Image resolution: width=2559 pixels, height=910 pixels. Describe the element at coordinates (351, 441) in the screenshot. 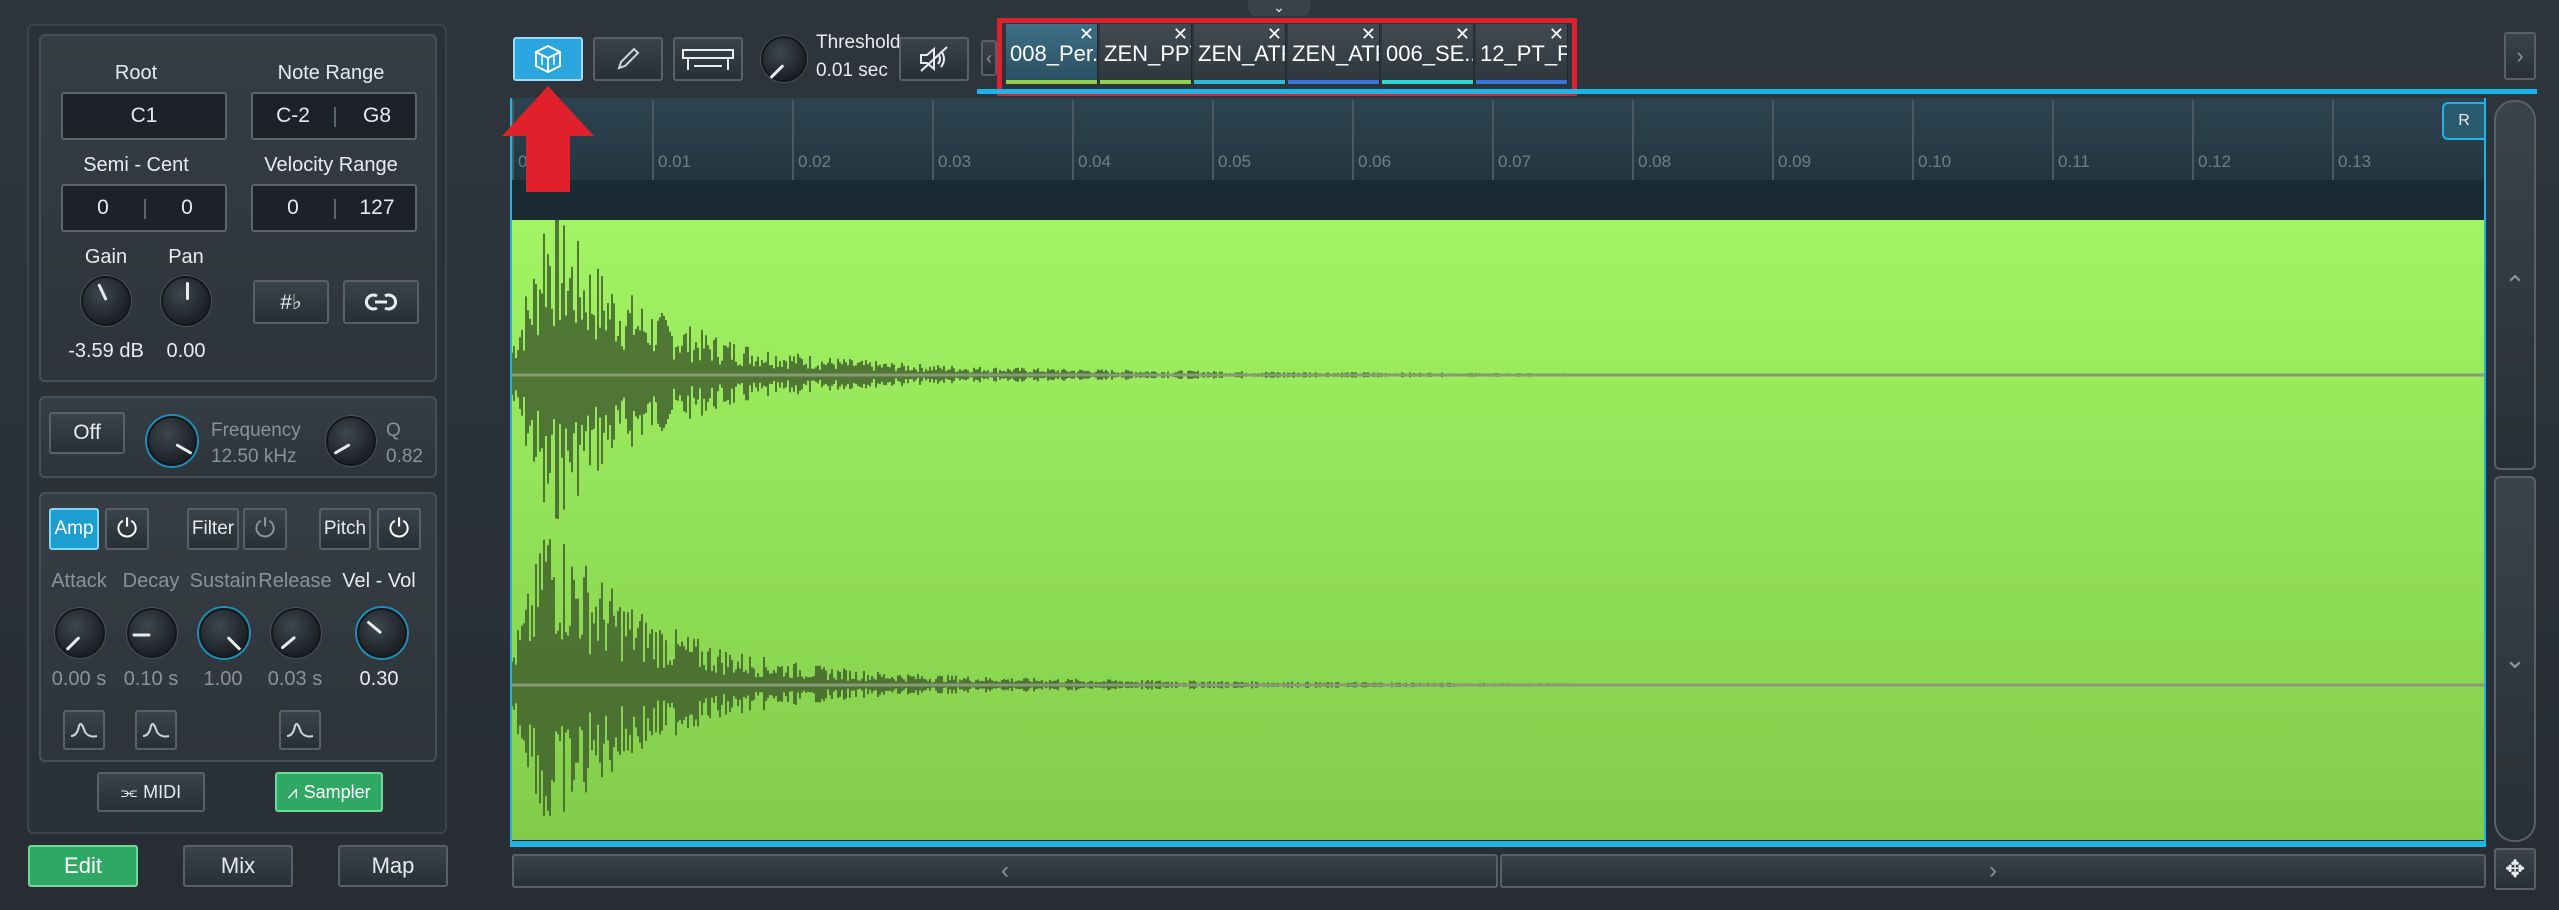

I see `q-knob` at that location.